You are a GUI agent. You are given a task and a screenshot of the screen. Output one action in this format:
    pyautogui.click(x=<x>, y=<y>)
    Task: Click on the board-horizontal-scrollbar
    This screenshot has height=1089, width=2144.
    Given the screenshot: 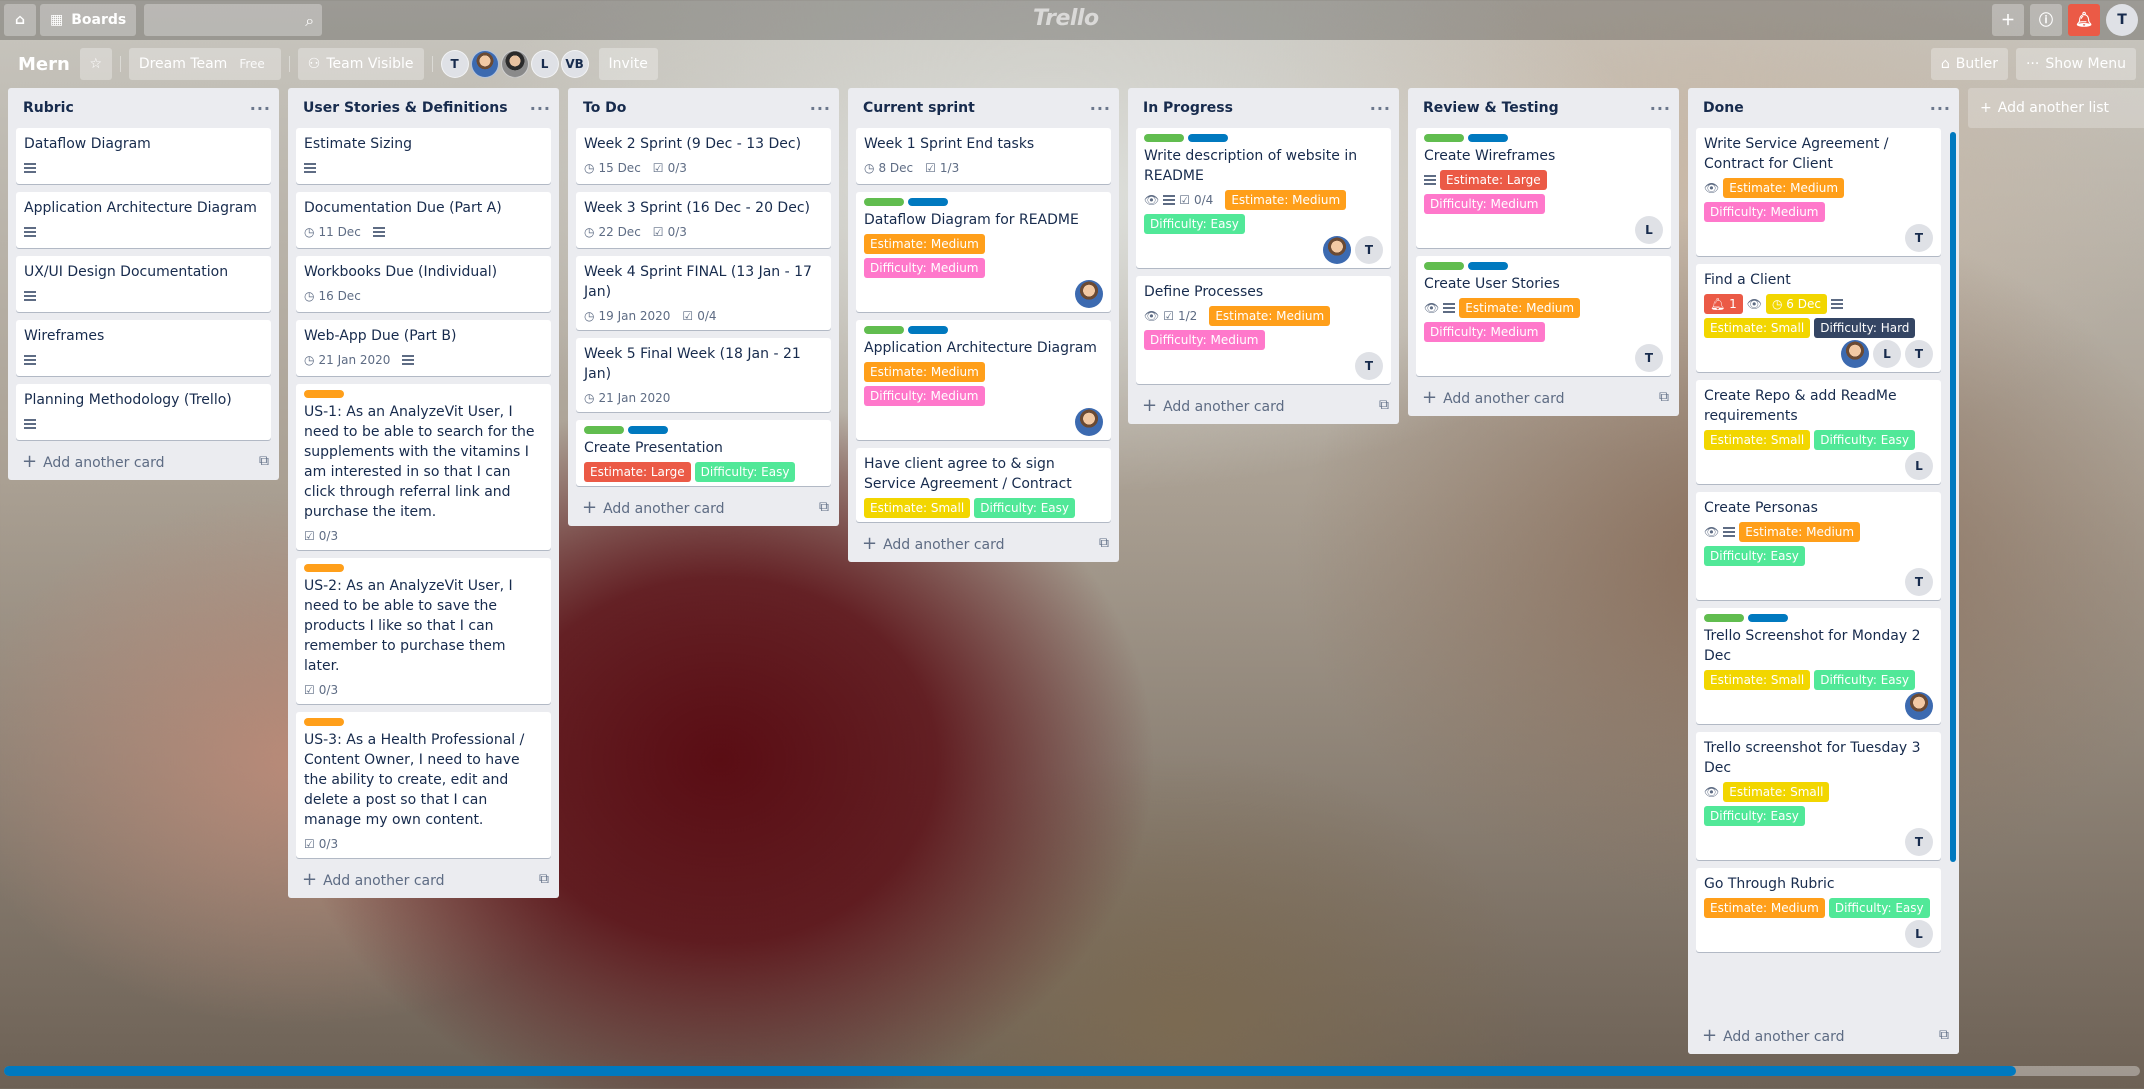 What is the action you would take?
    pyautogui.click(x=1072, y=1071)
    